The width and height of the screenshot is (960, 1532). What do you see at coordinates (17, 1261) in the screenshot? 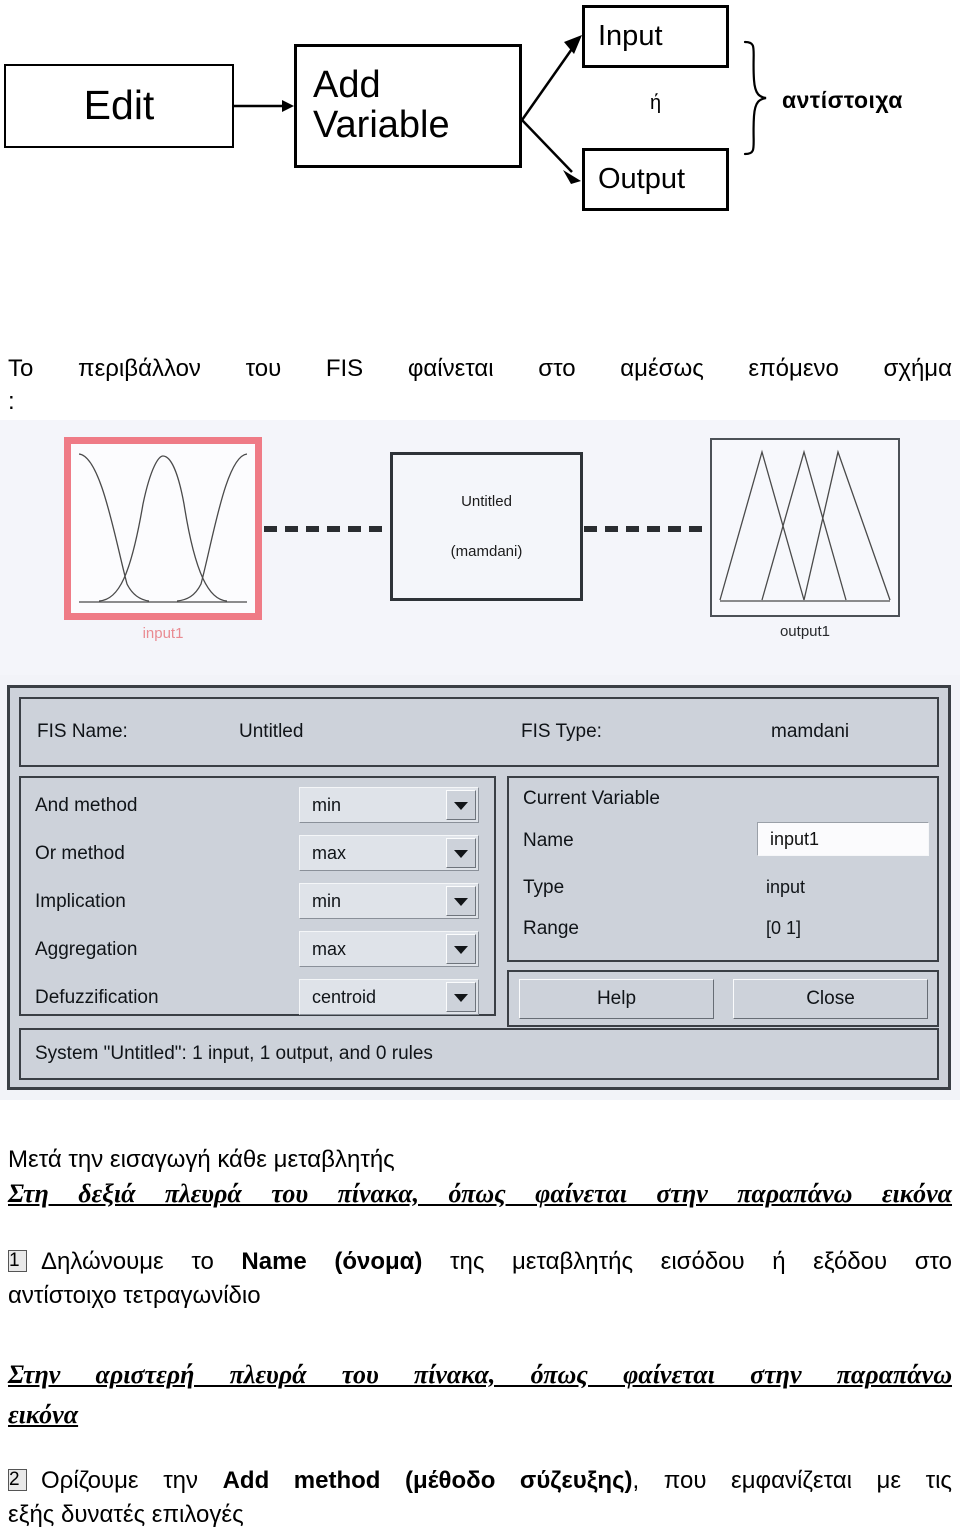
I see `item-1-number: 1` at bounding box center [17, 1261].